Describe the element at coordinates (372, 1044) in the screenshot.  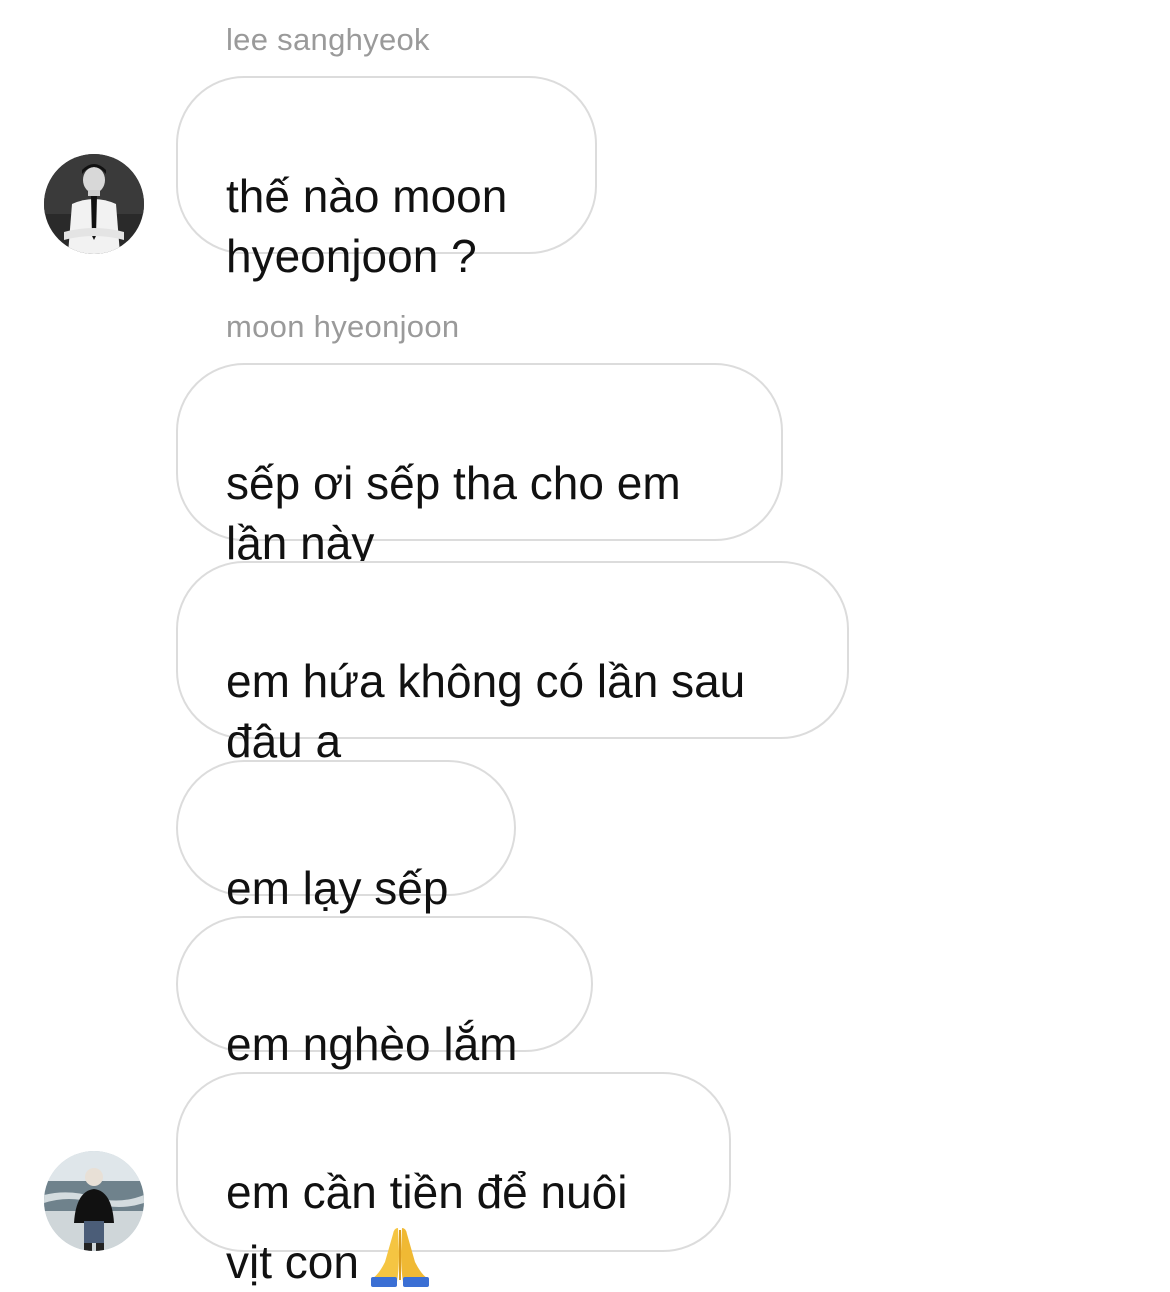
I see `message-text: em nghèo lắm` at that location.